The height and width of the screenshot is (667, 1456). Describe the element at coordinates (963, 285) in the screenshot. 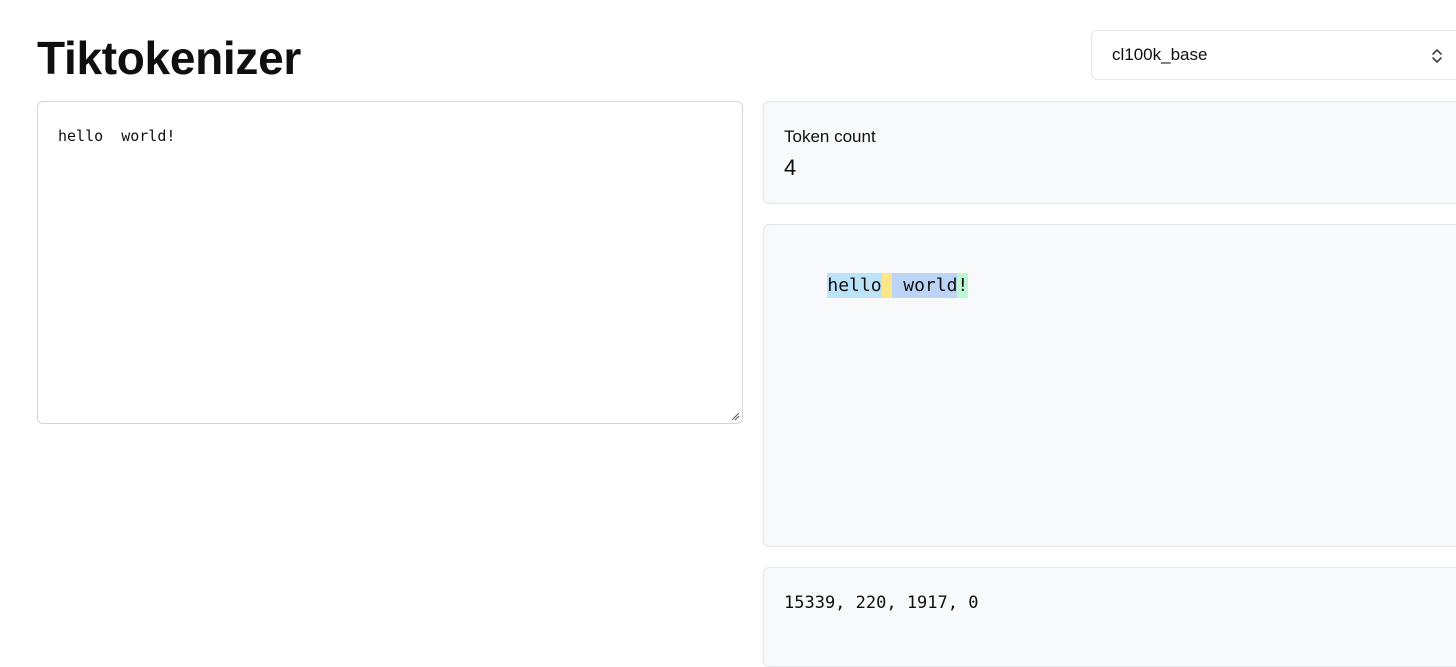

I see `token-chip: !` at that location.